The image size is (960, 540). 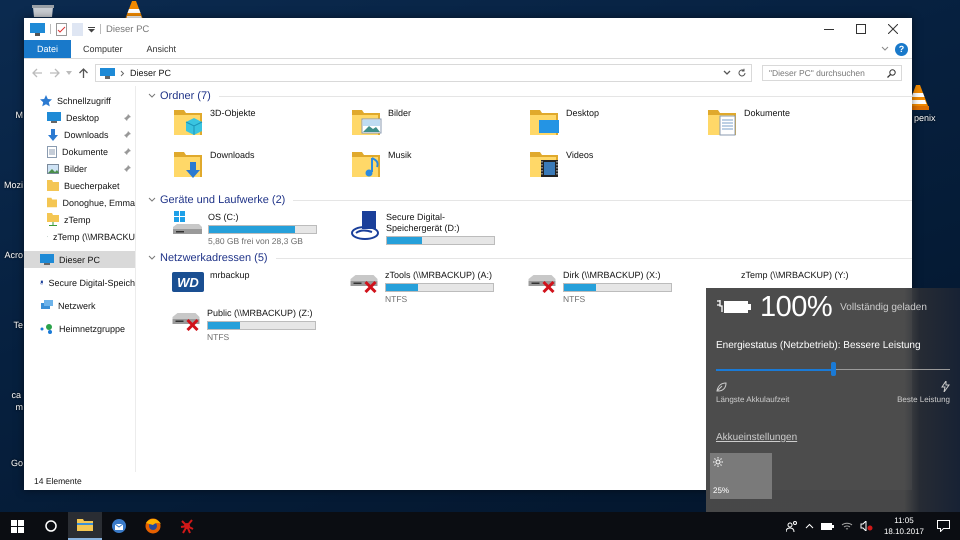 I want to click on sidebar-item: Donoghue, Emma, so click(x=79, y=202).